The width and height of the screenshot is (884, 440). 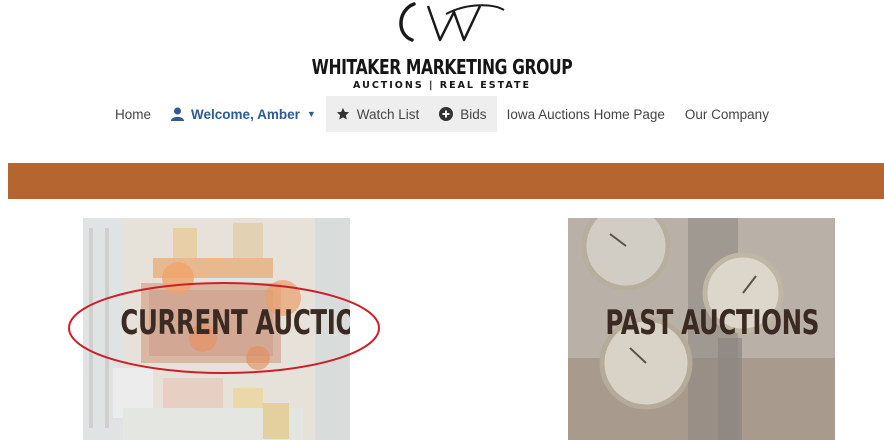 I want to click on nav-iowa-auctions: Iowa Auctions Home Page, so click(x=586, y=114).